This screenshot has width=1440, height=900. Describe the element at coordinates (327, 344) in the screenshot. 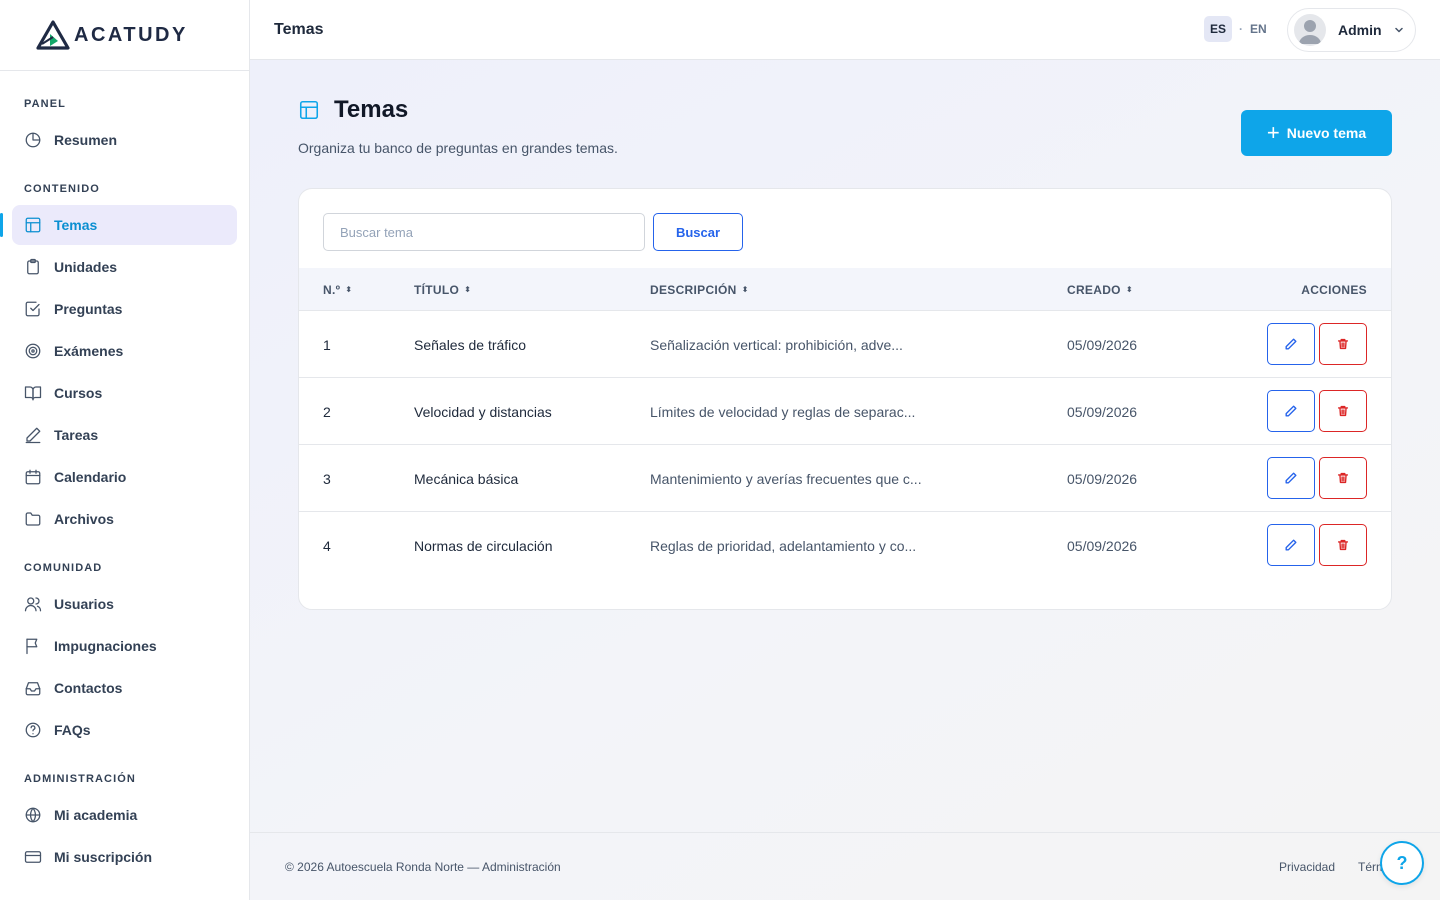

I see `cell-num: 1` at that location.